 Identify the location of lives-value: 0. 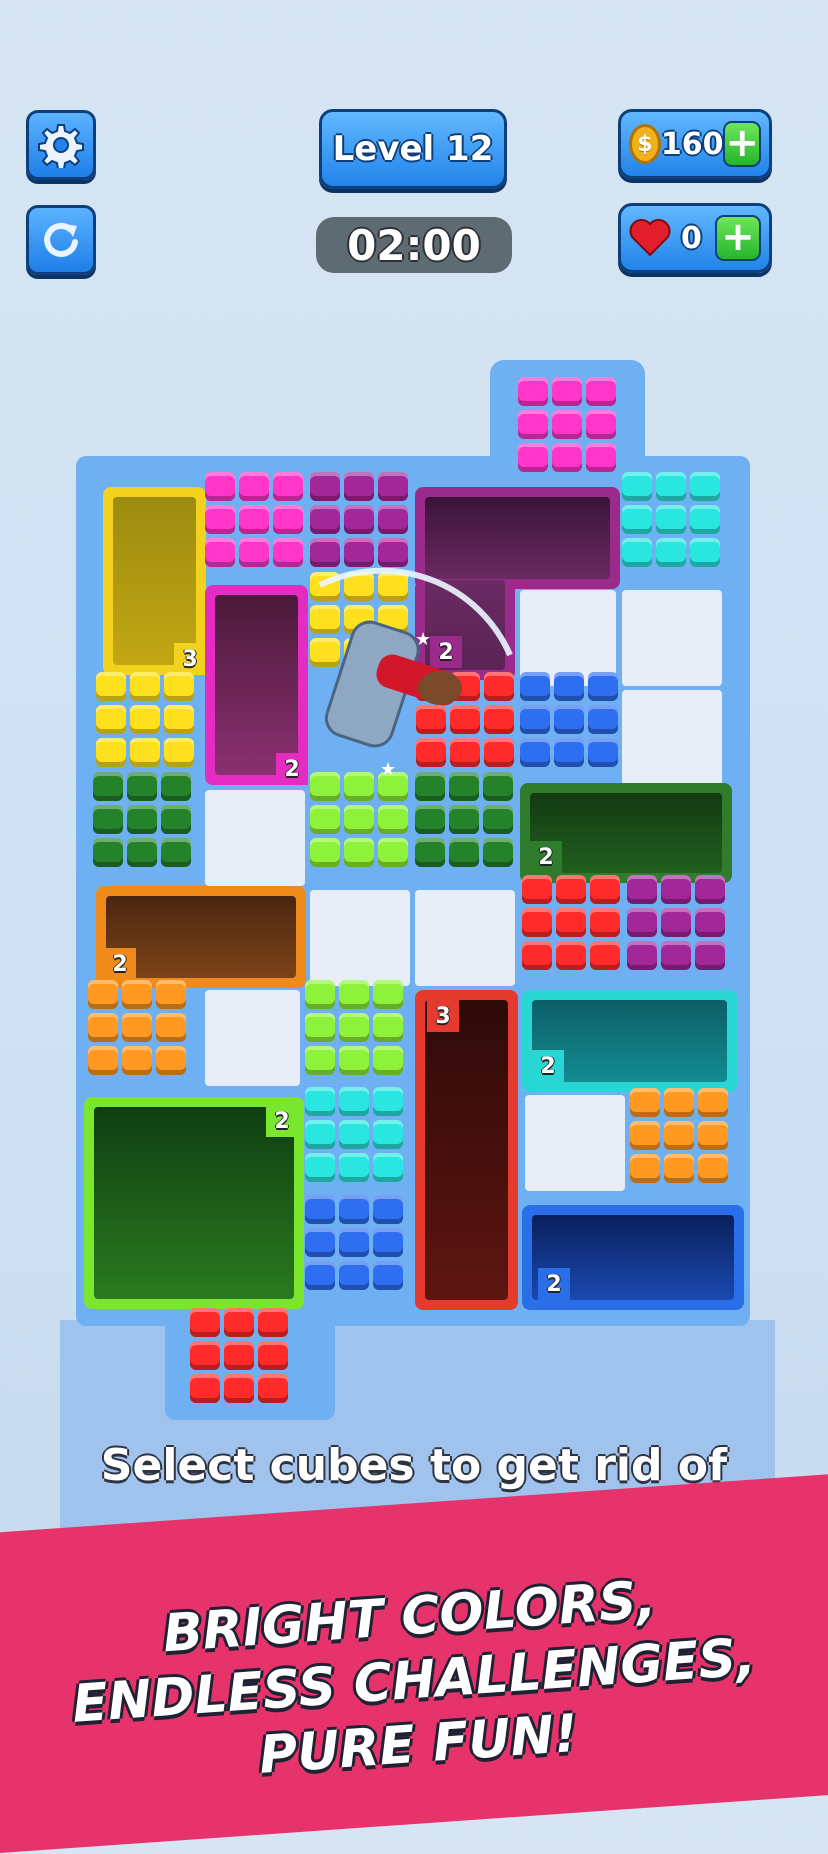
(691, 238).